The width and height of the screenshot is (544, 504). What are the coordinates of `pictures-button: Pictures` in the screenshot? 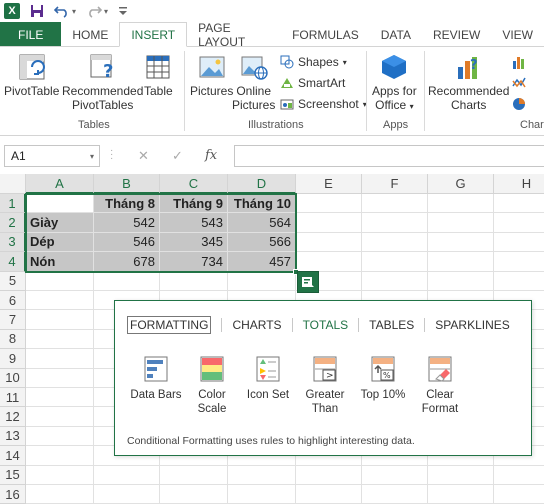 It's located at (211, 75).